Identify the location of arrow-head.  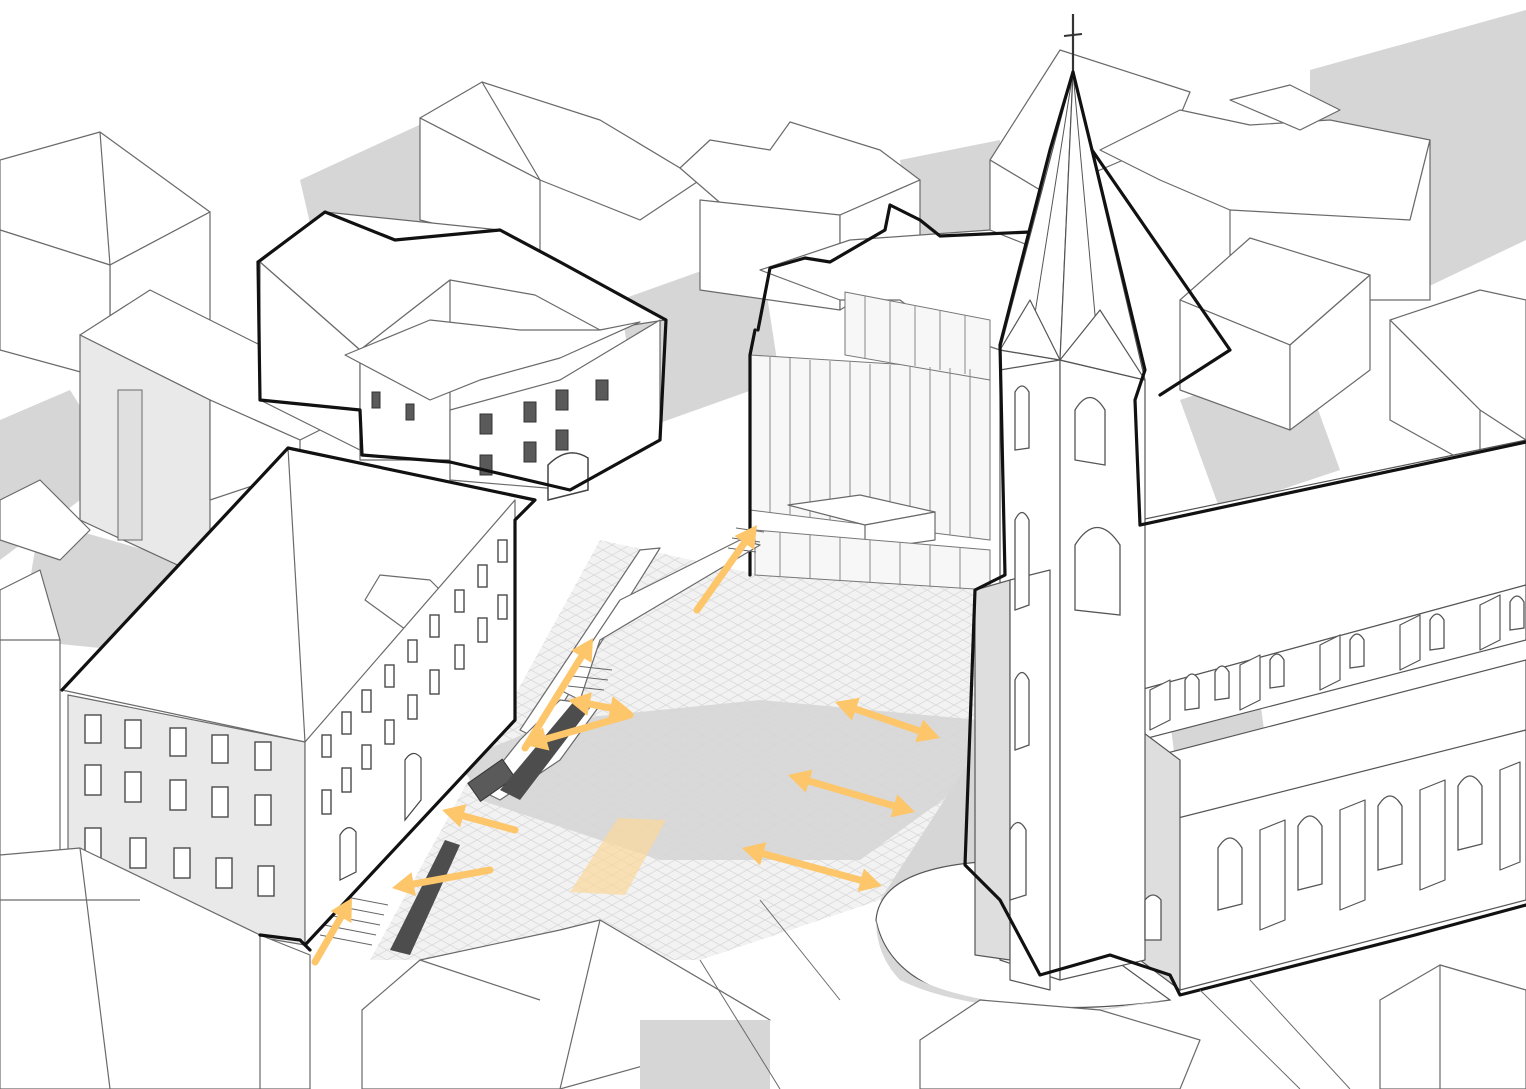
(404, 884).